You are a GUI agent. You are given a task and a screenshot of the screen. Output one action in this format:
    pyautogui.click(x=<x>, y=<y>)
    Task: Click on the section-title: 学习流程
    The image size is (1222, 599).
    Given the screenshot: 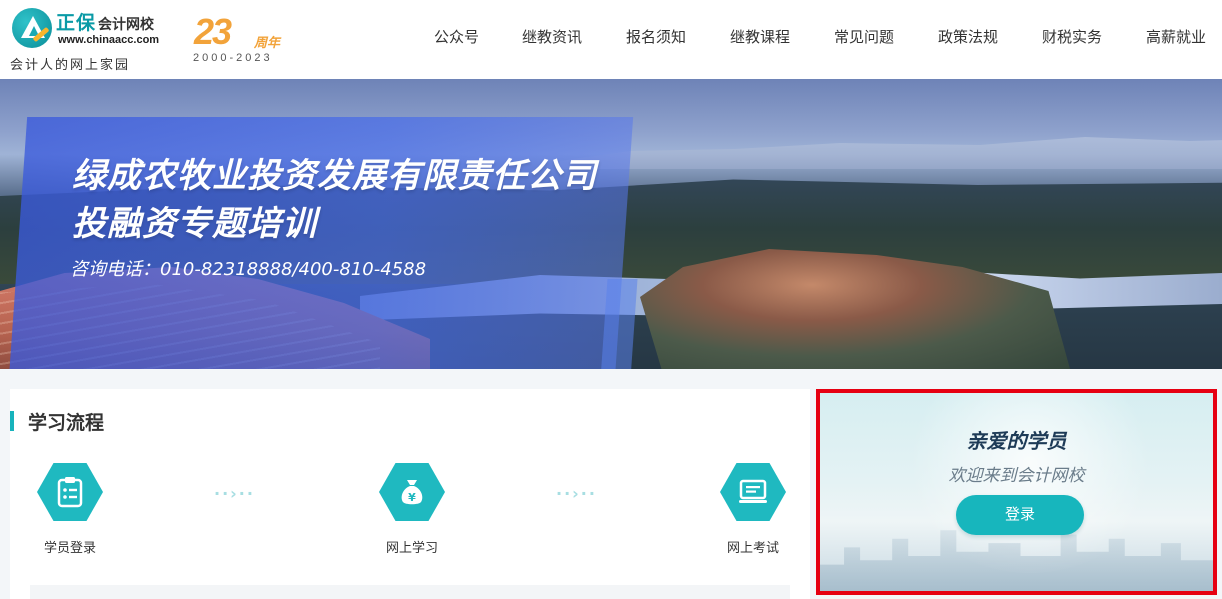 What is the action you would take?
    pyautogui.click(x=66, y=423)
    